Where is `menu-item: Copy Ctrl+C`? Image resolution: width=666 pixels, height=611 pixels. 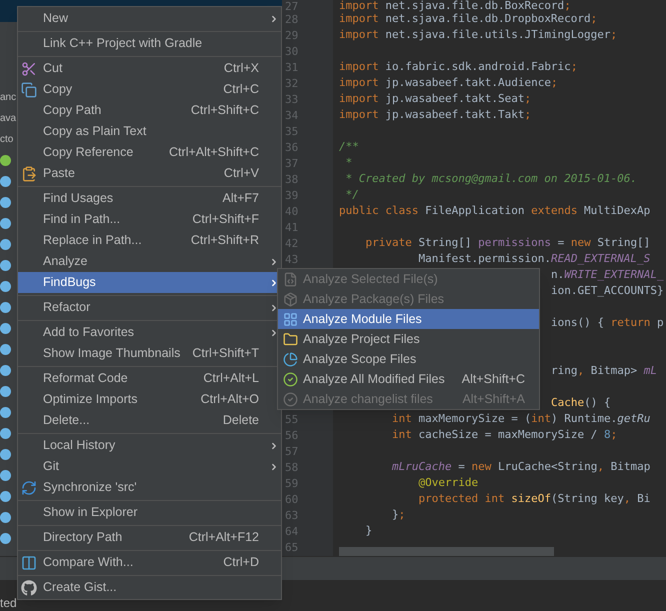
menu-item: Copy Ctrl+C is located at coordinates (149, 89).